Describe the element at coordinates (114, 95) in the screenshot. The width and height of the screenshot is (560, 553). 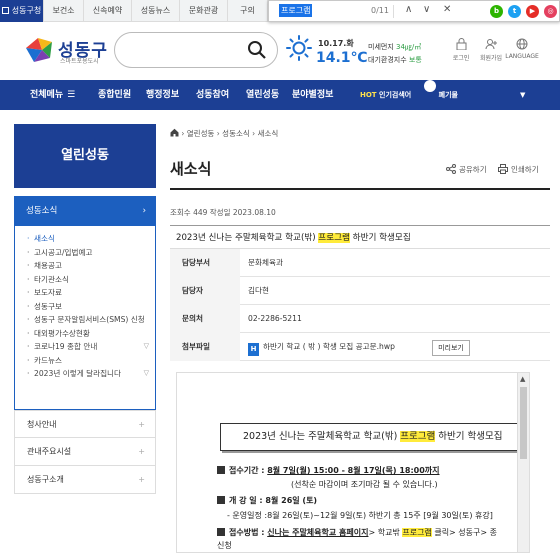
I see `nav-civil-service: 종합민원` at that location.